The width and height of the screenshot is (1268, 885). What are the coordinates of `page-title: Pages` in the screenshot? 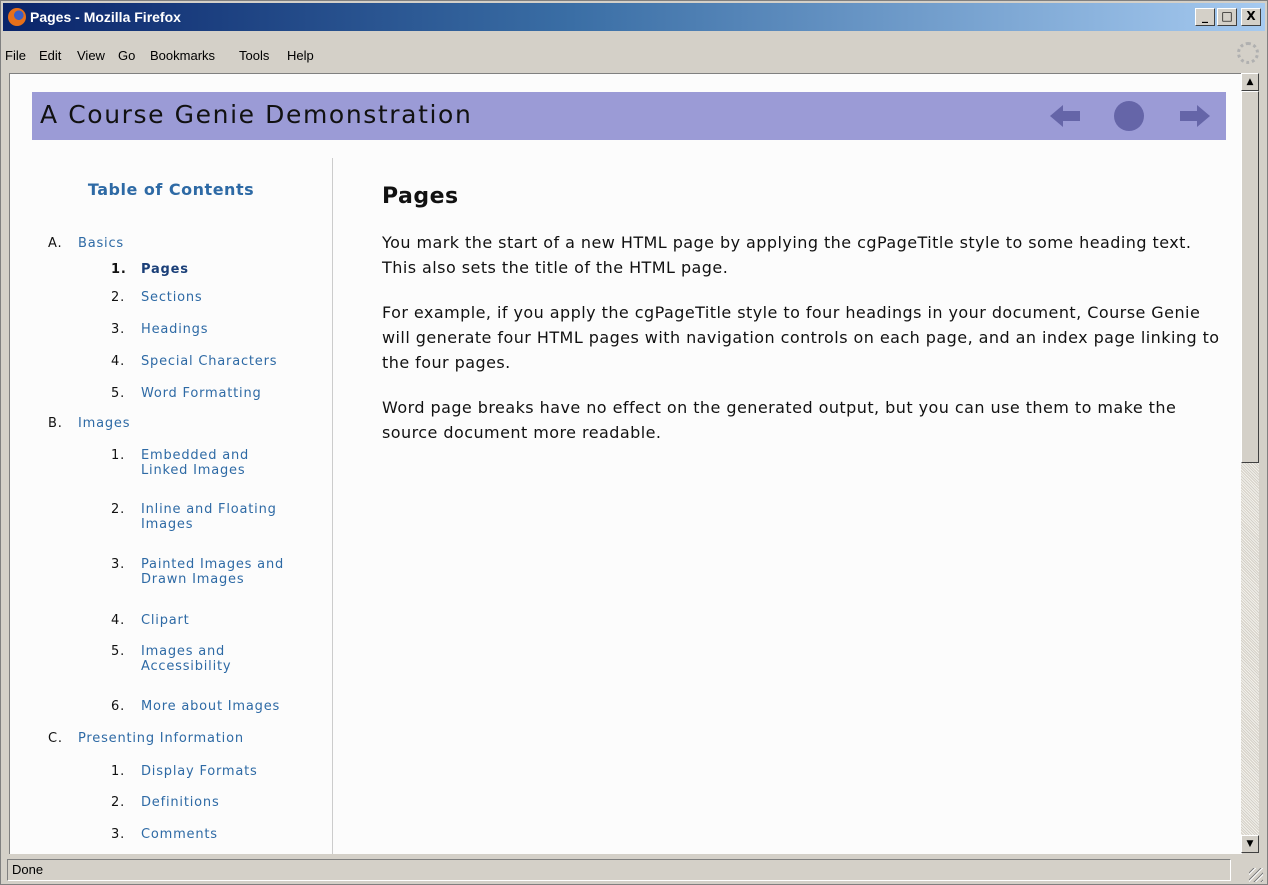 It's located at (420, 196).